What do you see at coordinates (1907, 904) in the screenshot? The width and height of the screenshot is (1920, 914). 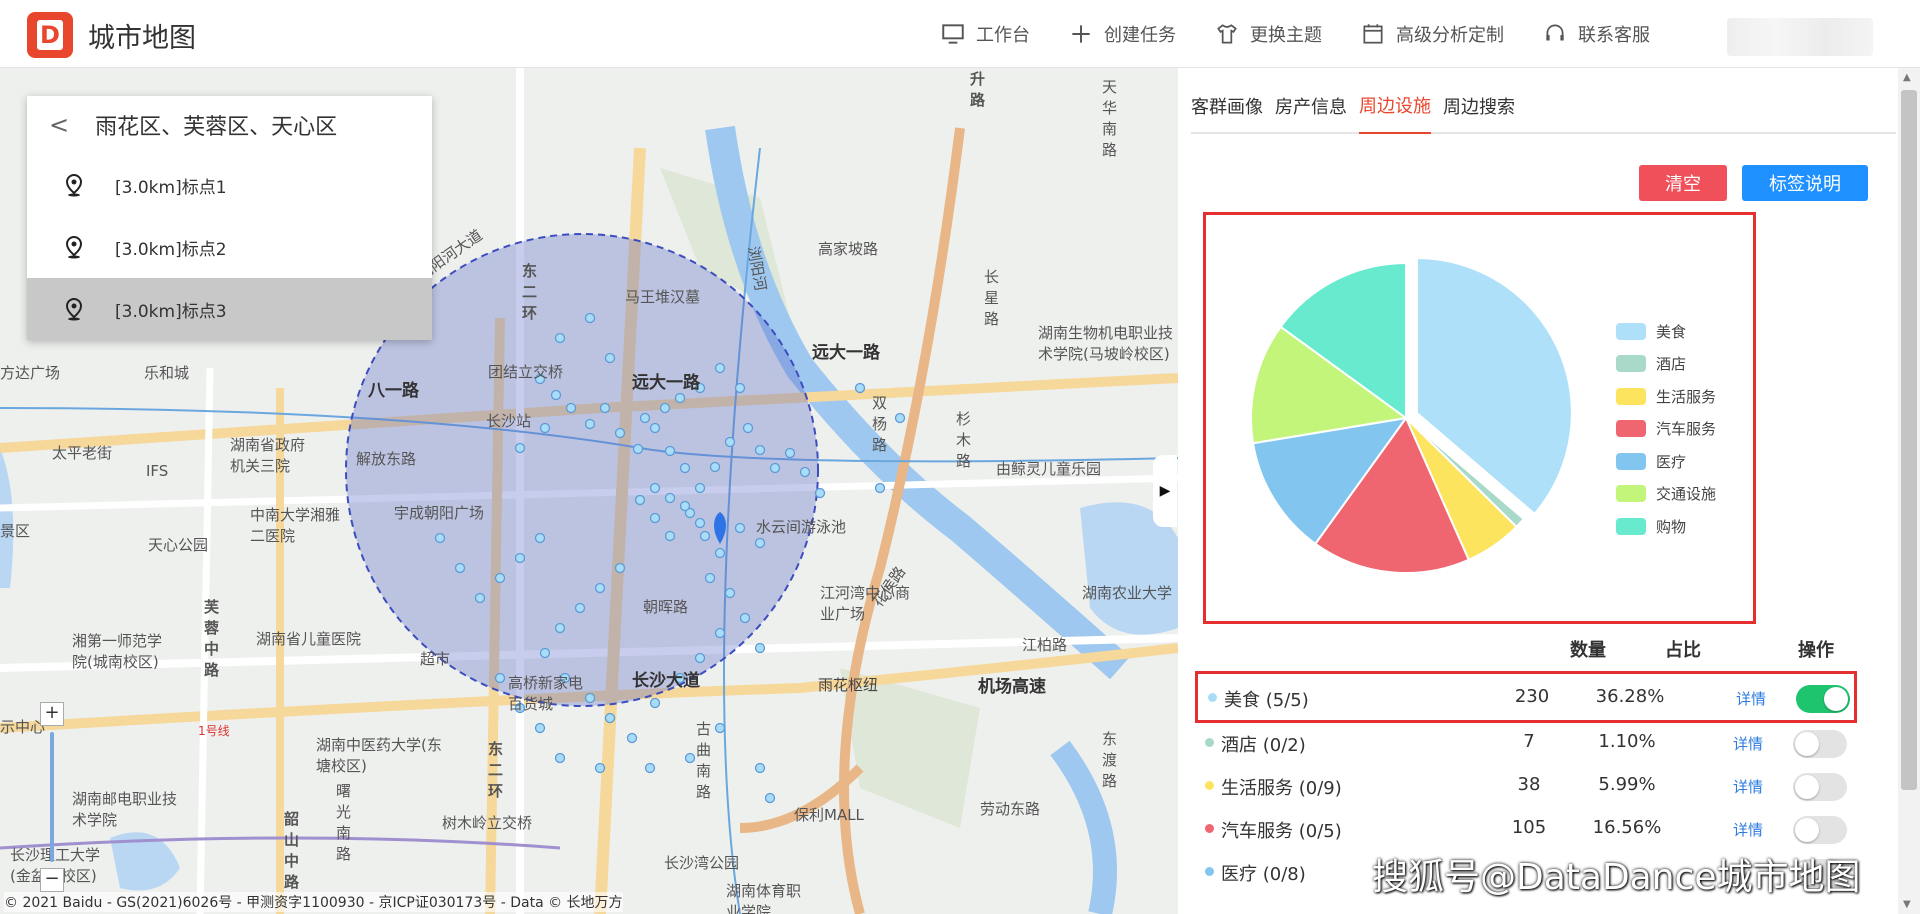 I see `scroll-down-icon: ▼` at bounding box center [1907, 904].